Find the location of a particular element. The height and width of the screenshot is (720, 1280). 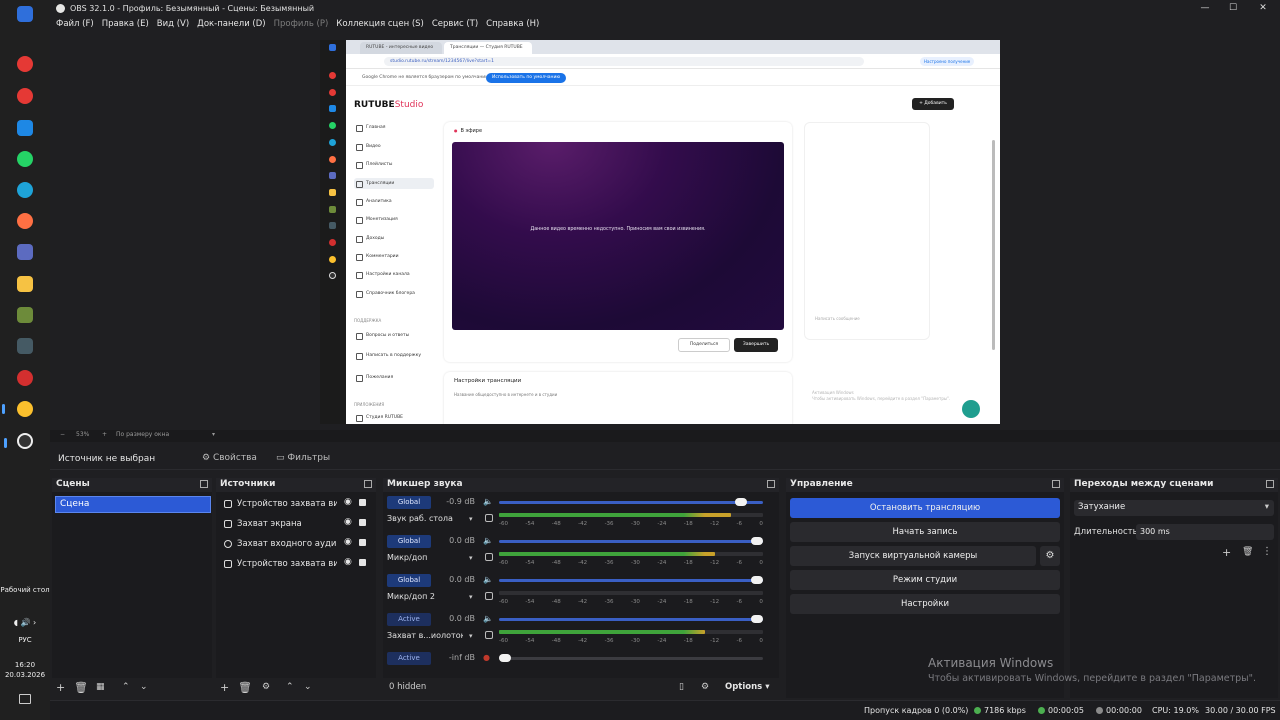

edge-icon is located at coordinates (25, 190).